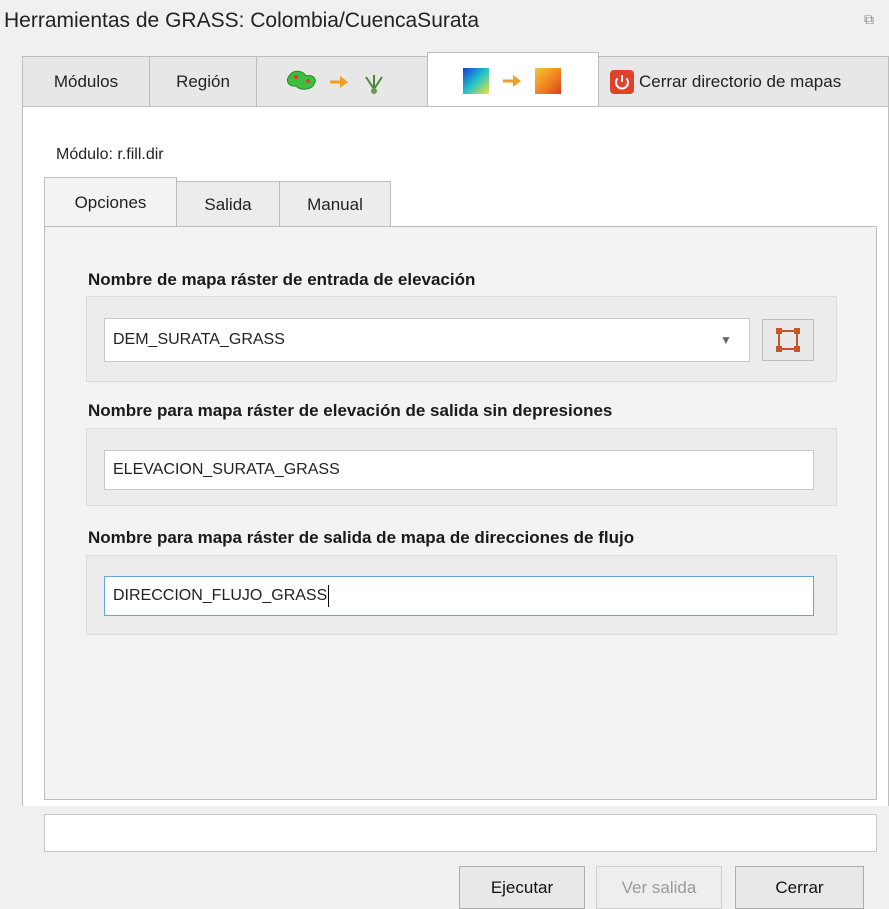 The height and width of the screenshot is (909, 889). I want to click on tab-modulos-label: Módulos, so click(86, 81).